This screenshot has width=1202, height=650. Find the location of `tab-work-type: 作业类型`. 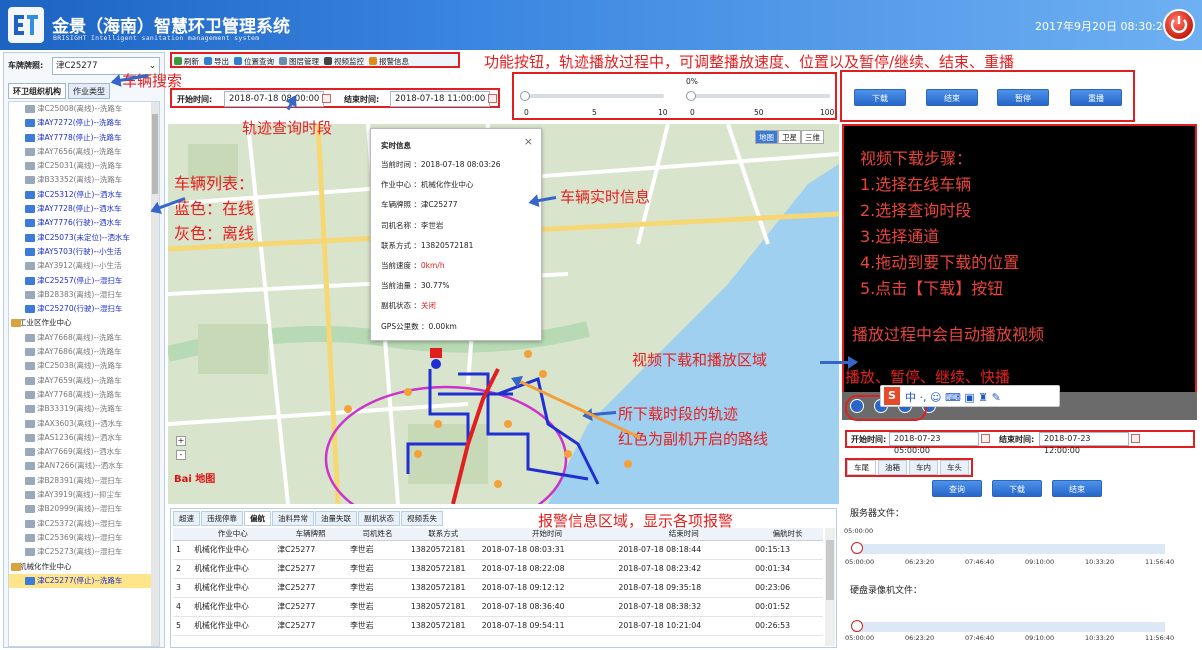

tab-work-type: 作业类型 is located at coordinates (89, 91).